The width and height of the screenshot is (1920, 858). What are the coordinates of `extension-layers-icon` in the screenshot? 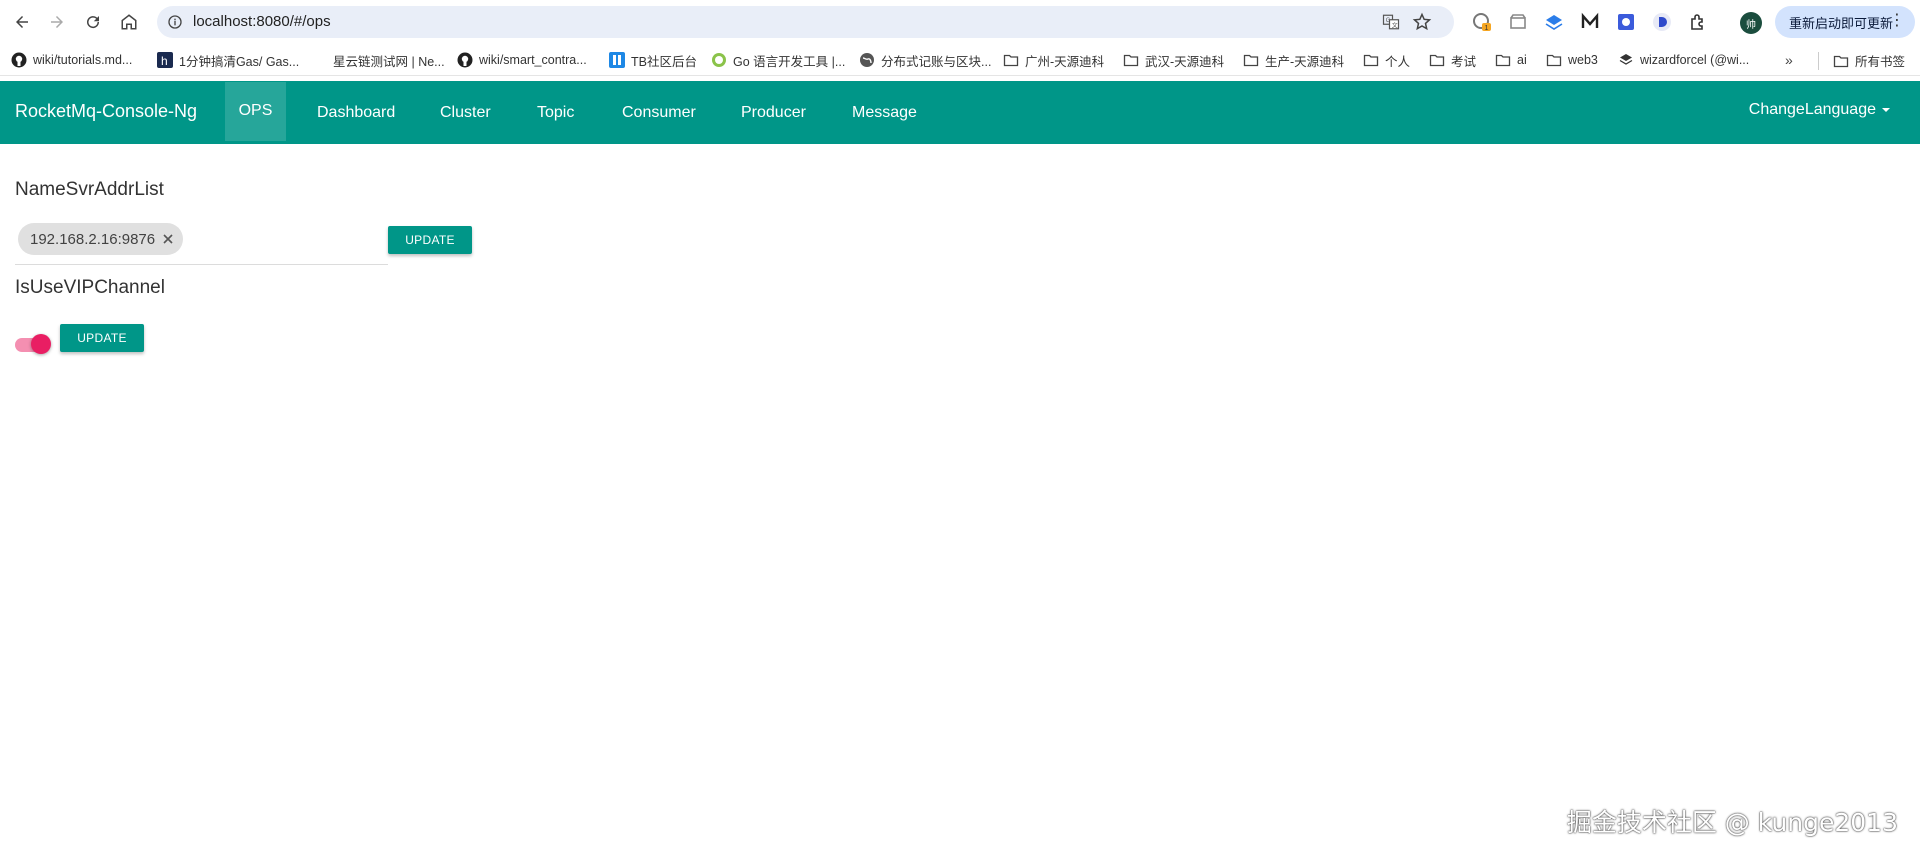 It's located at (1554, 22).